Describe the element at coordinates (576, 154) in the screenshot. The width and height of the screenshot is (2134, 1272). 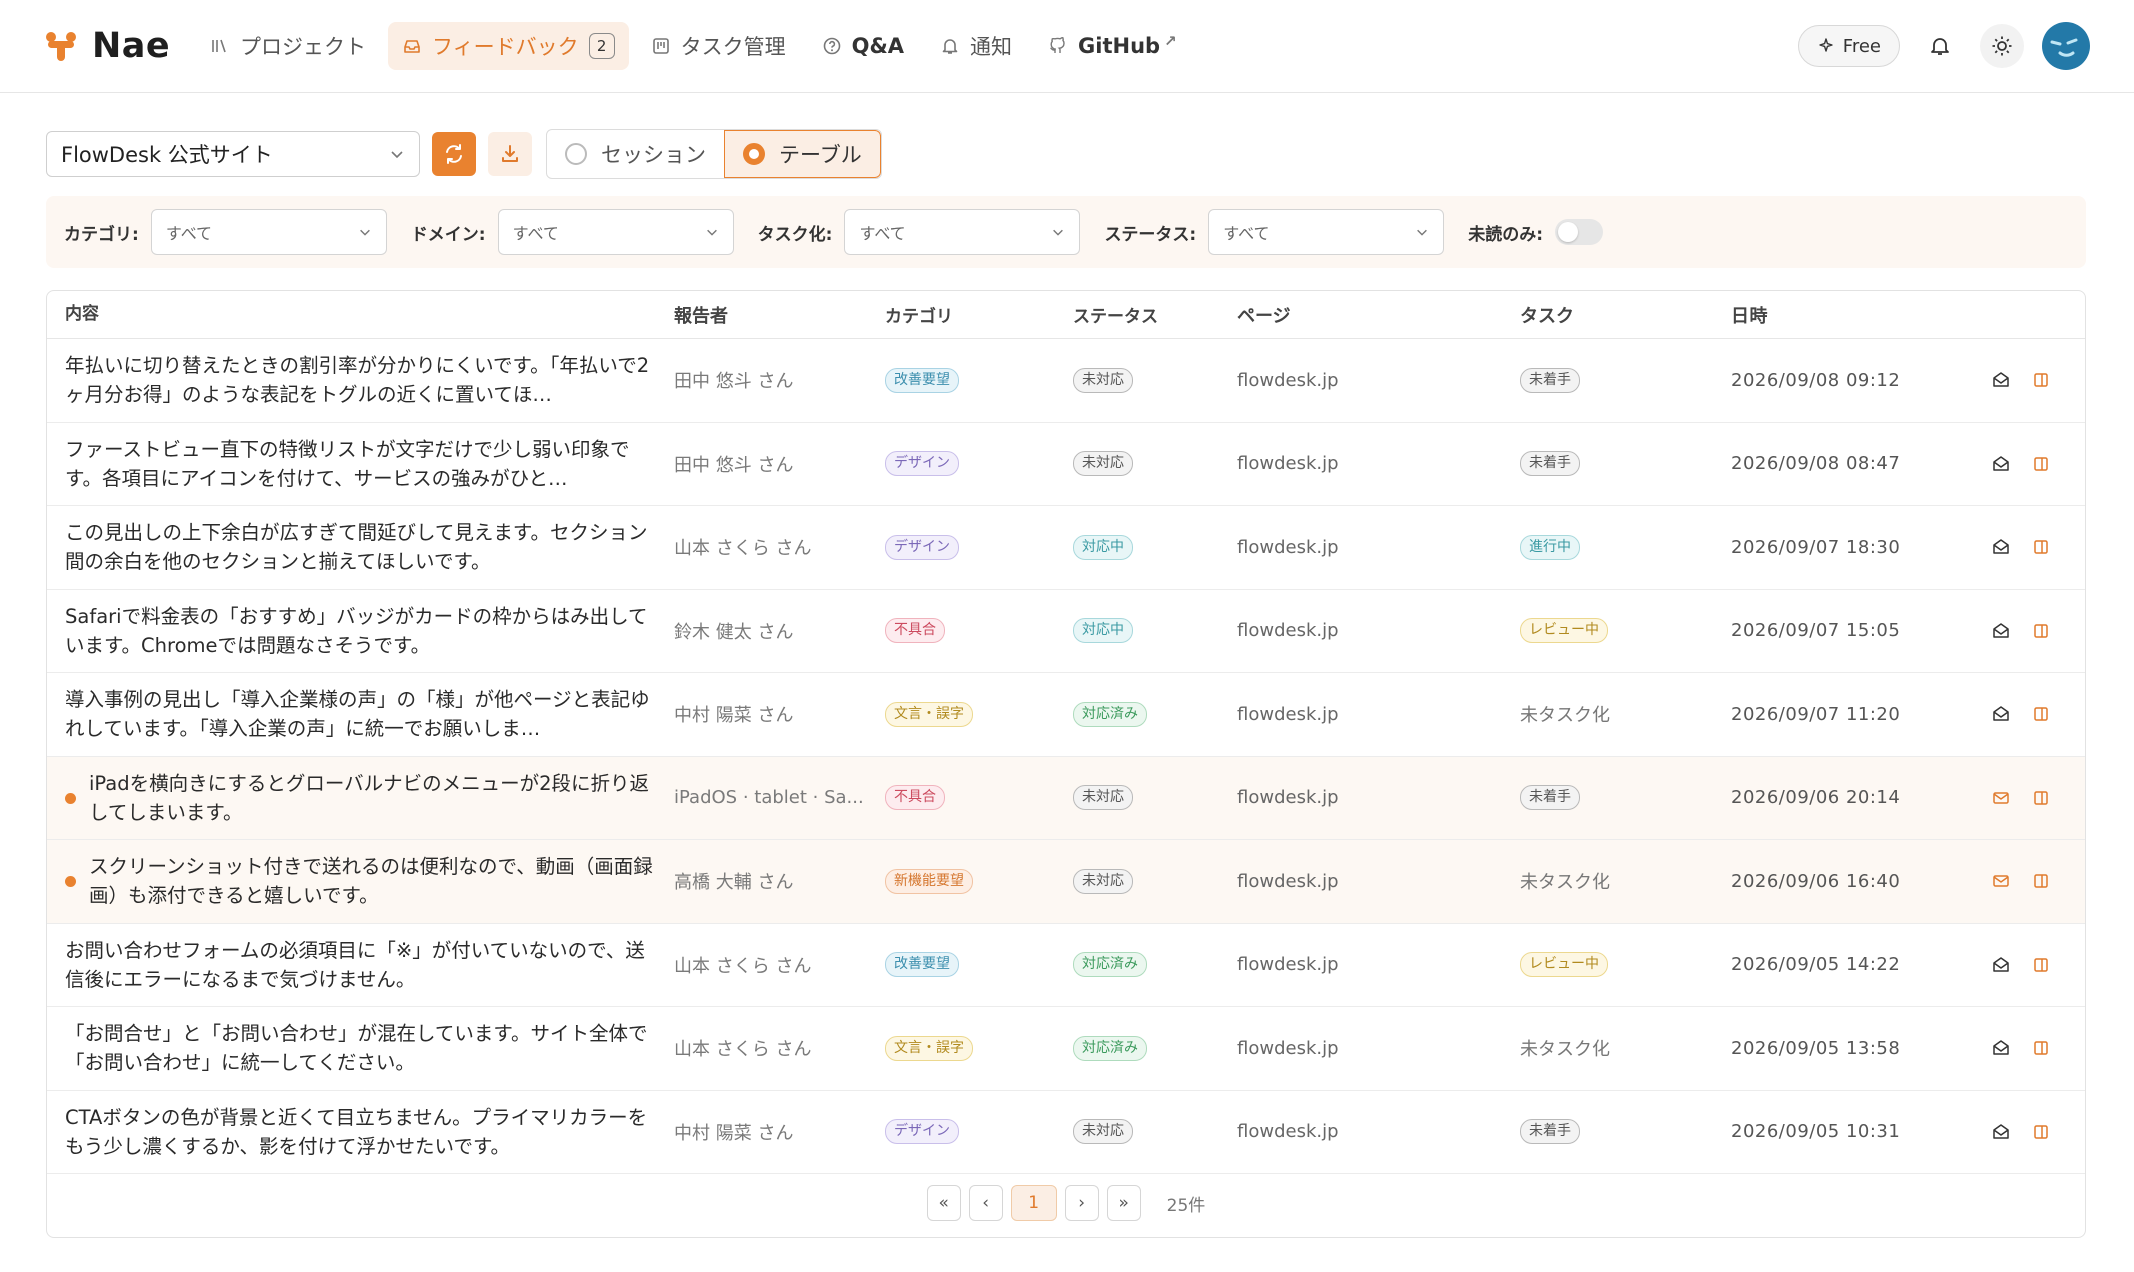
I see `radio-session` at that location.